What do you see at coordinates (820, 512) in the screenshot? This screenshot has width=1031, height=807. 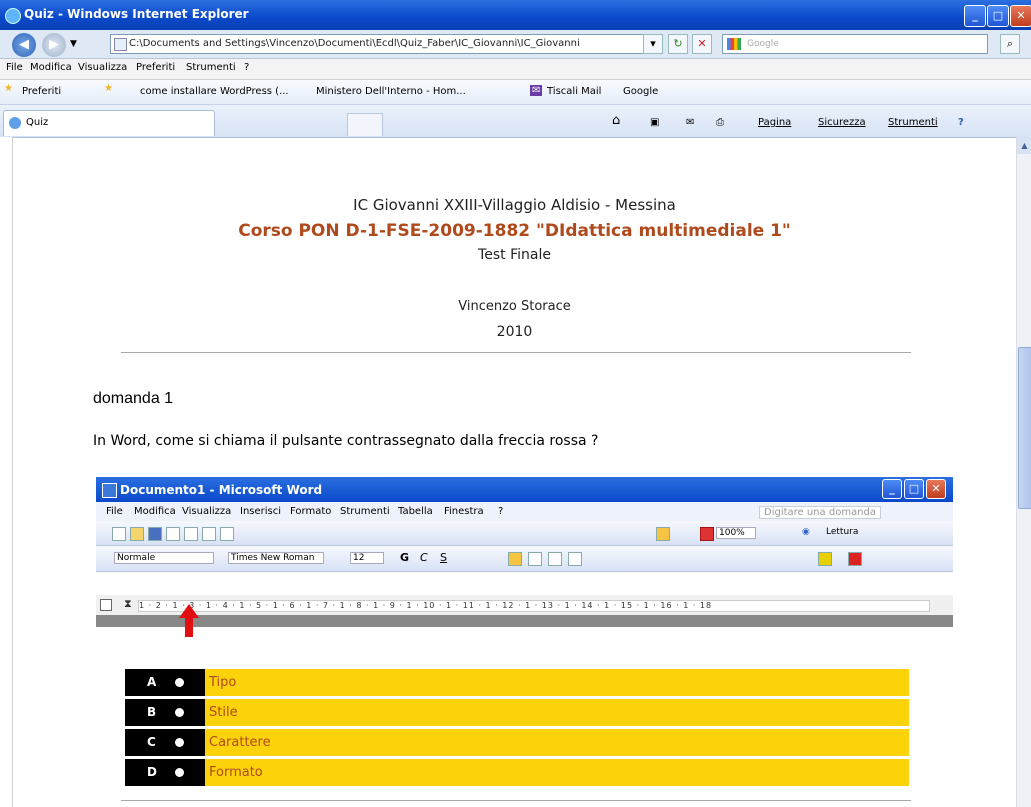 I see `word-help-box: Digitare una domanda` at bounding box center [820, 512].